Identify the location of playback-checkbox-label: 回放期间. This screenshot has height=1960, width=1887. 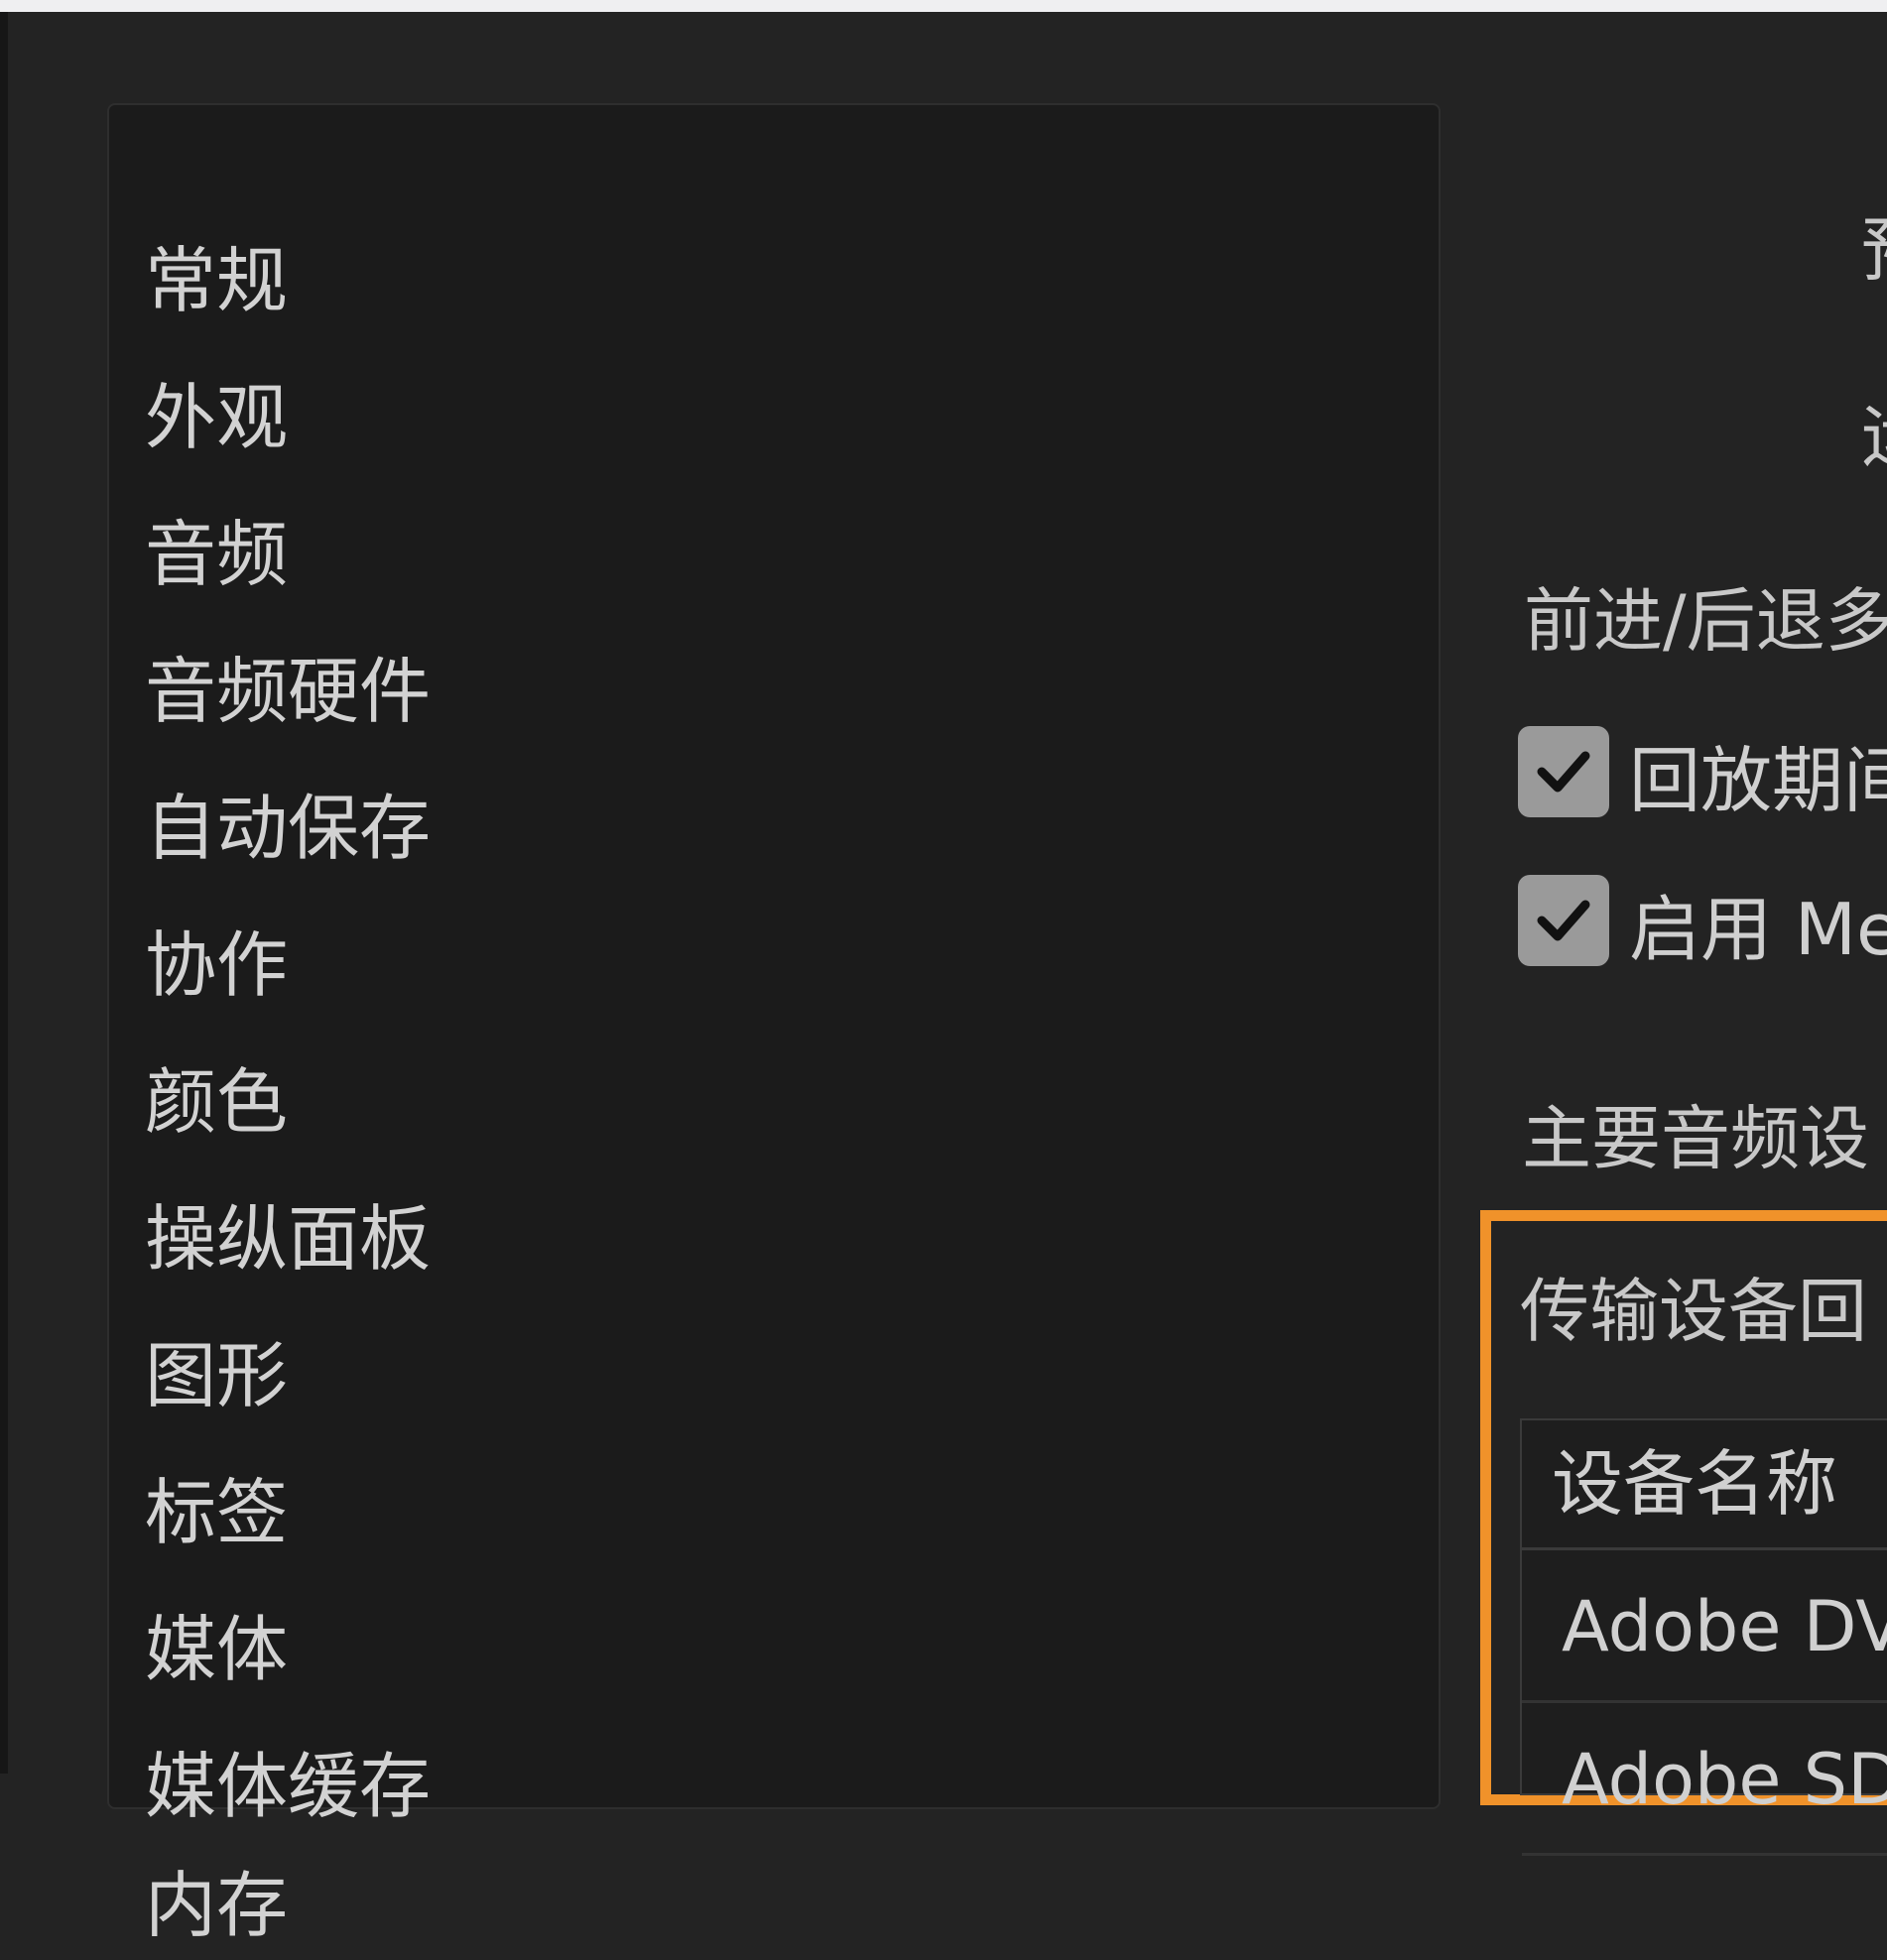
(1758, 781).